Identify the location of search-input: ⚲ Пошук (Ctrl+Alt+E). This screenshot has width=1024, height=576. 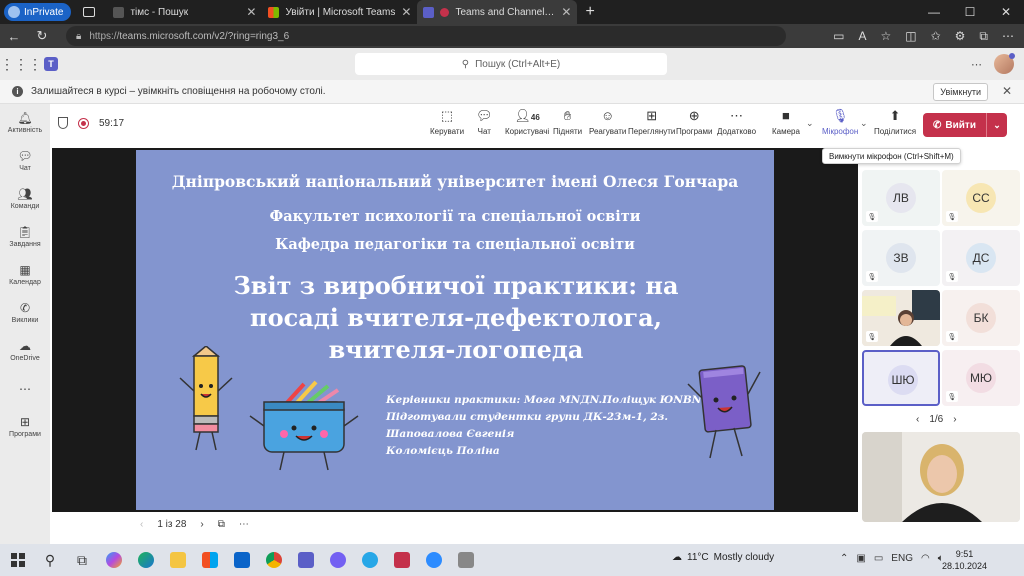
(511, 64).